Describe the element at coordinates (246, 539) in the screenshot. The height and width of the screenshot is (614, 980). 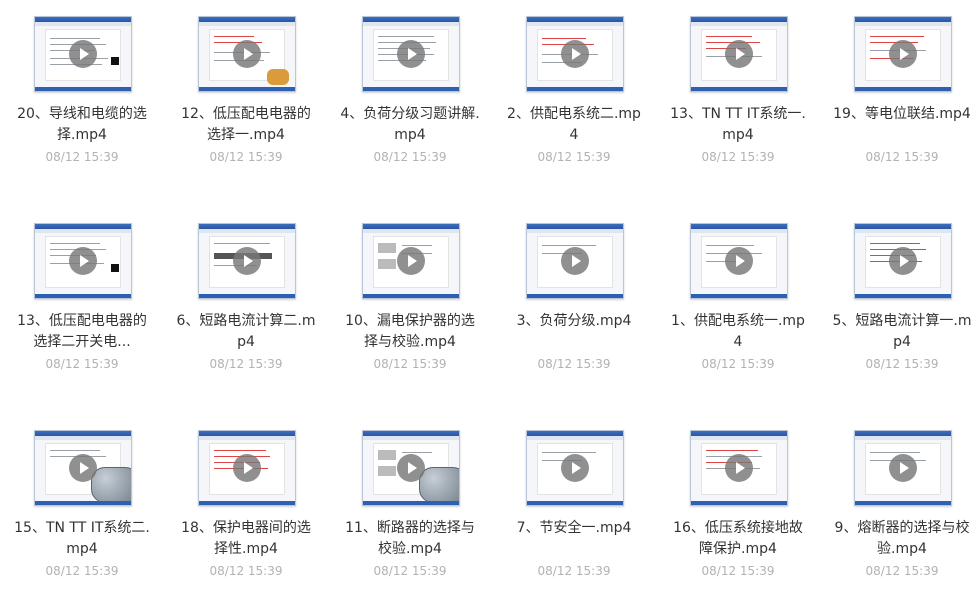
I see `video-title: 18、保护电器间的选择性.mp4` at that location.